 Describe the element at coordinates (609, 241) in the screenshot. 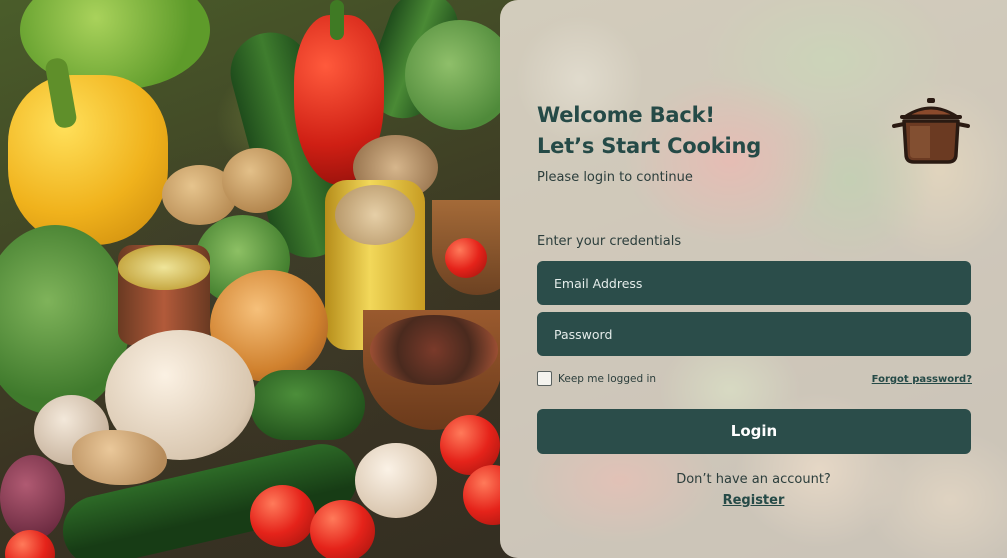

I see `credentials-label: Enter your credentials` at that location.